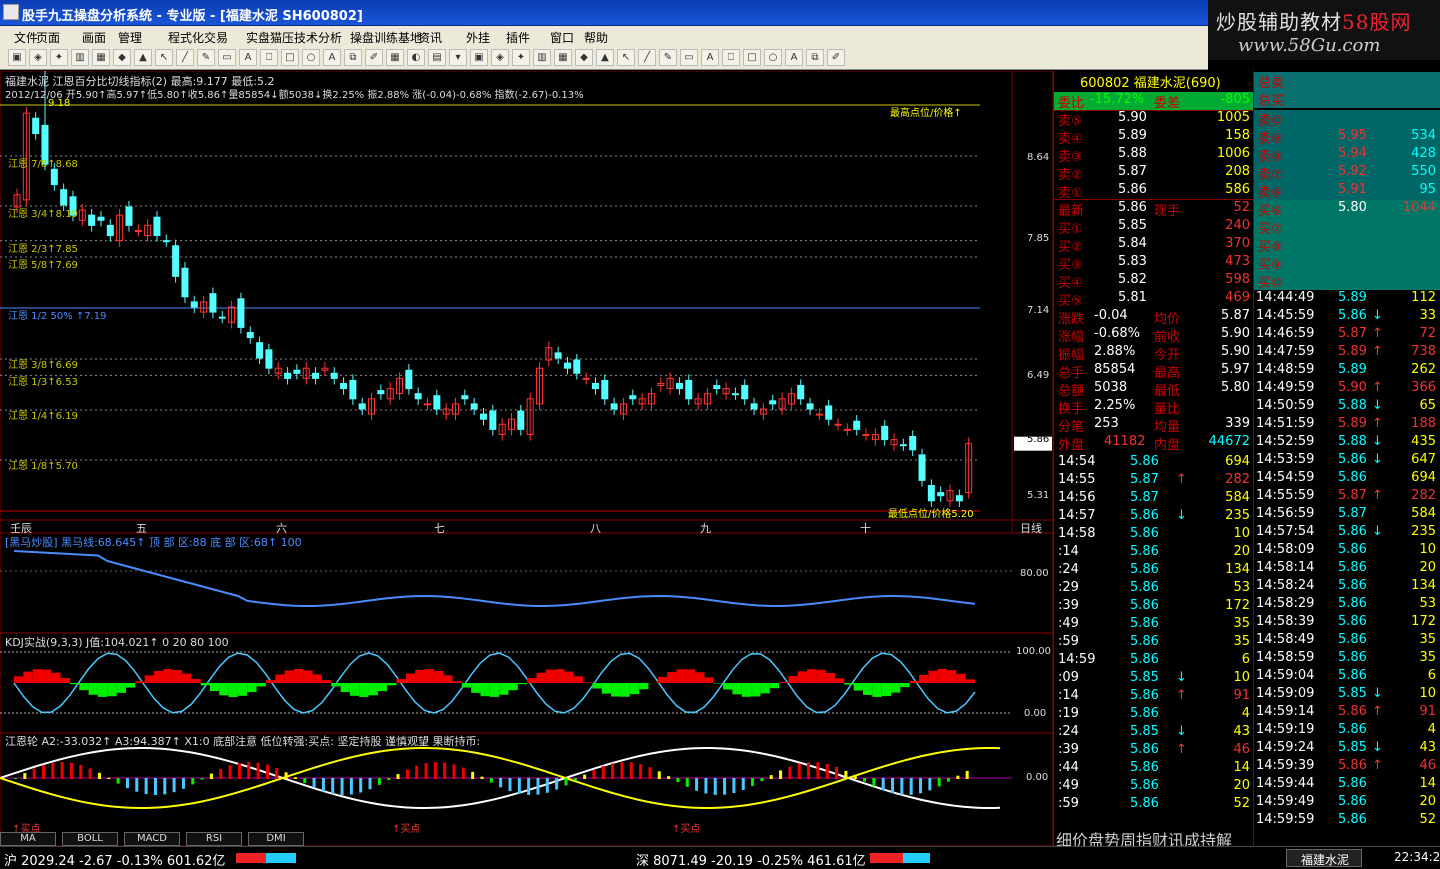  Describe the element at coordinates (152, 839) in the screenshot. I see `tab-macd: MACD` at that location.